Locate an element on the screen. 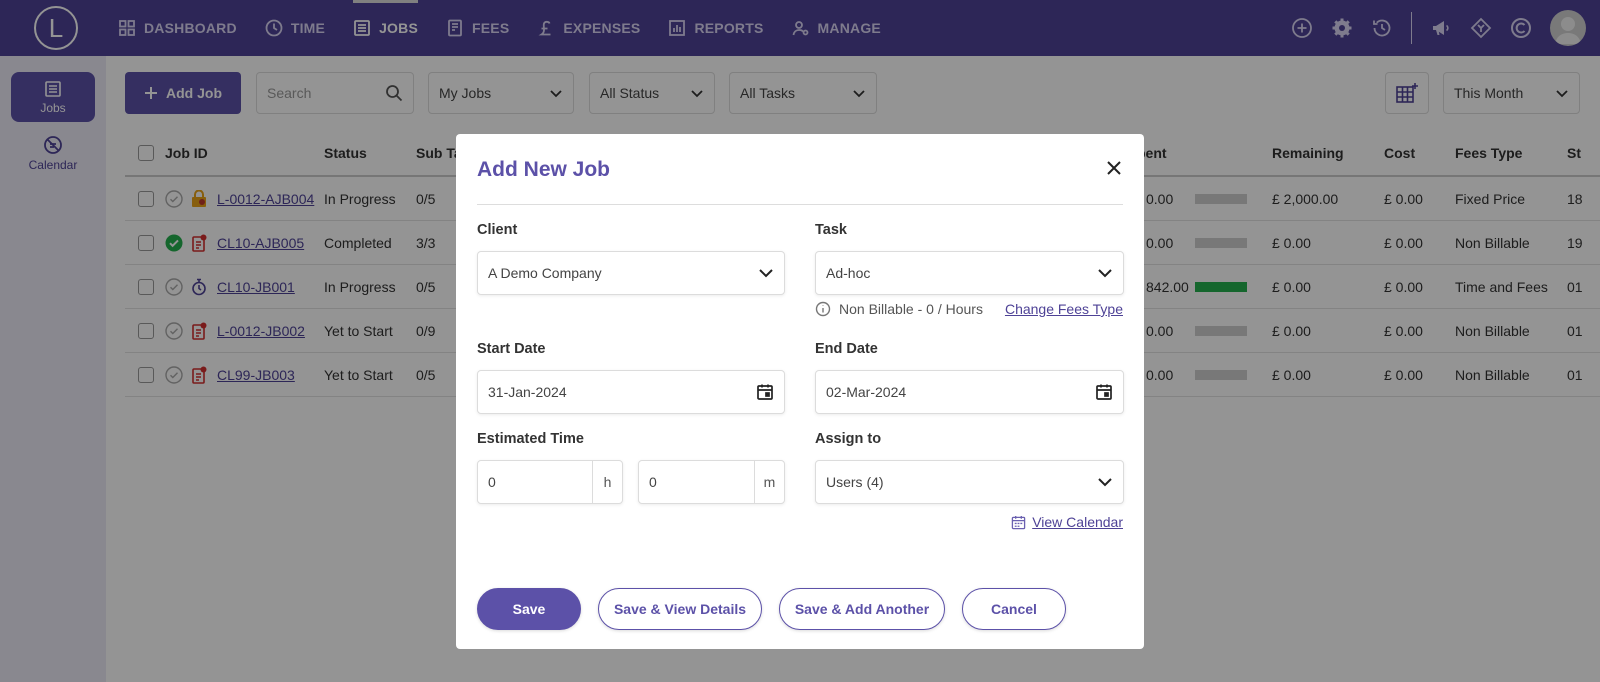  minutes-value: 0 is located at coordinates (653, 482).